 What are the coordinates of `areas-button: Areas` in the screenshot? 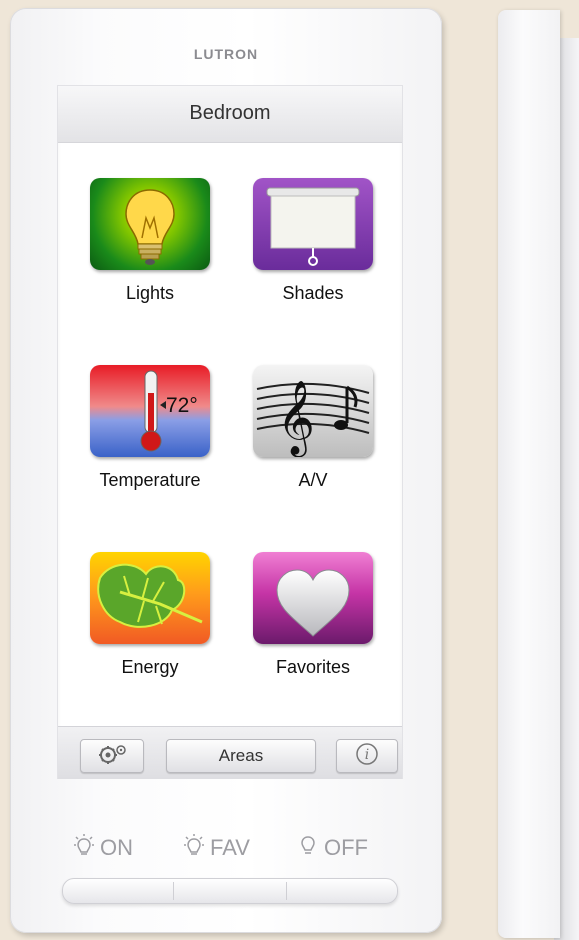 It's located at (241, 756).